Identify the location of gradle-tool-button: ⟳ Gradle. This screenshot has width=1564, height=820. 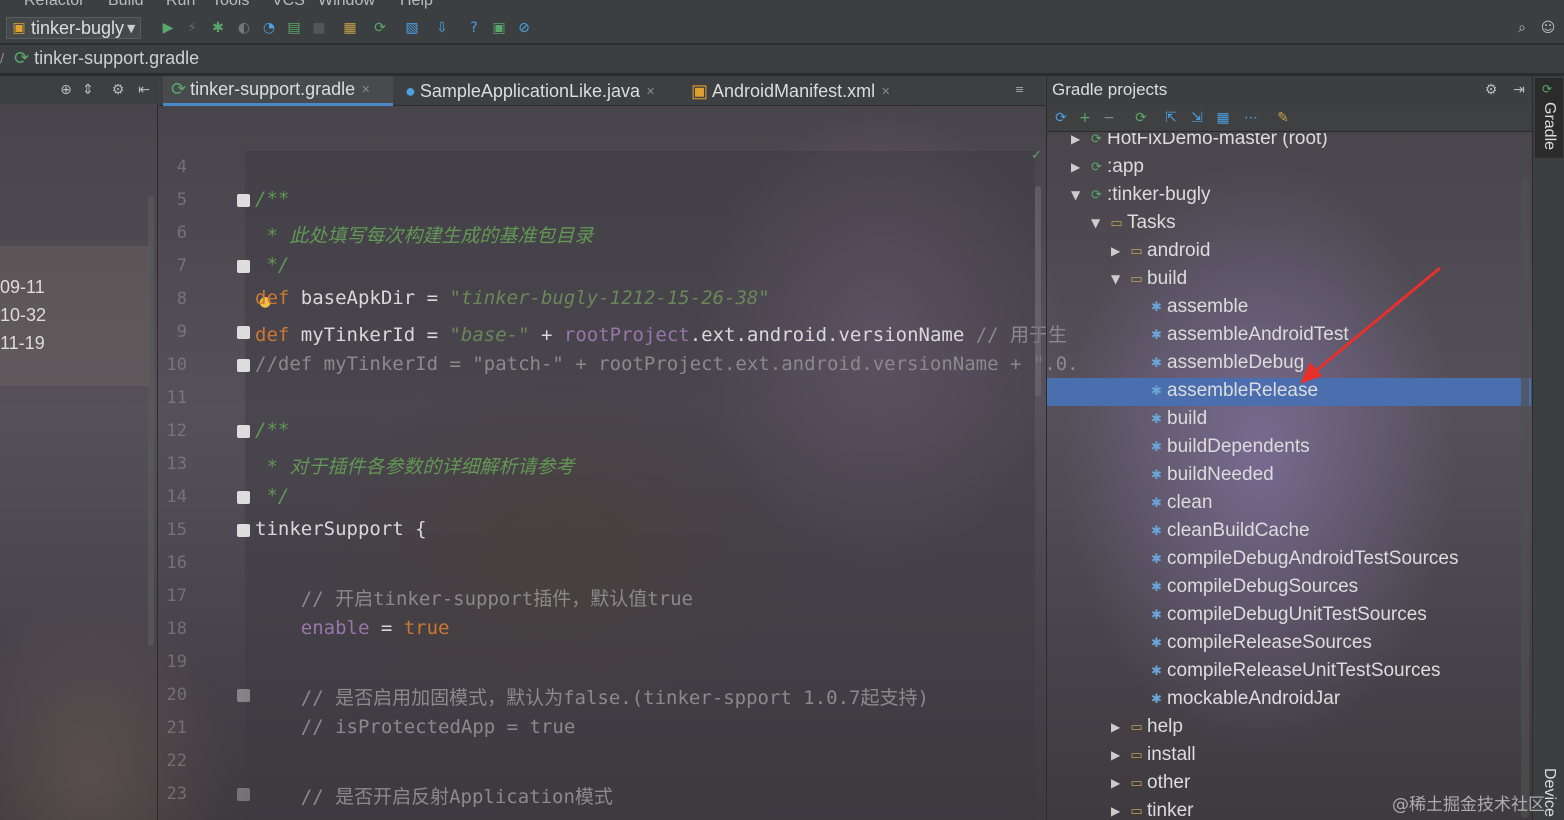
(1549, 118).